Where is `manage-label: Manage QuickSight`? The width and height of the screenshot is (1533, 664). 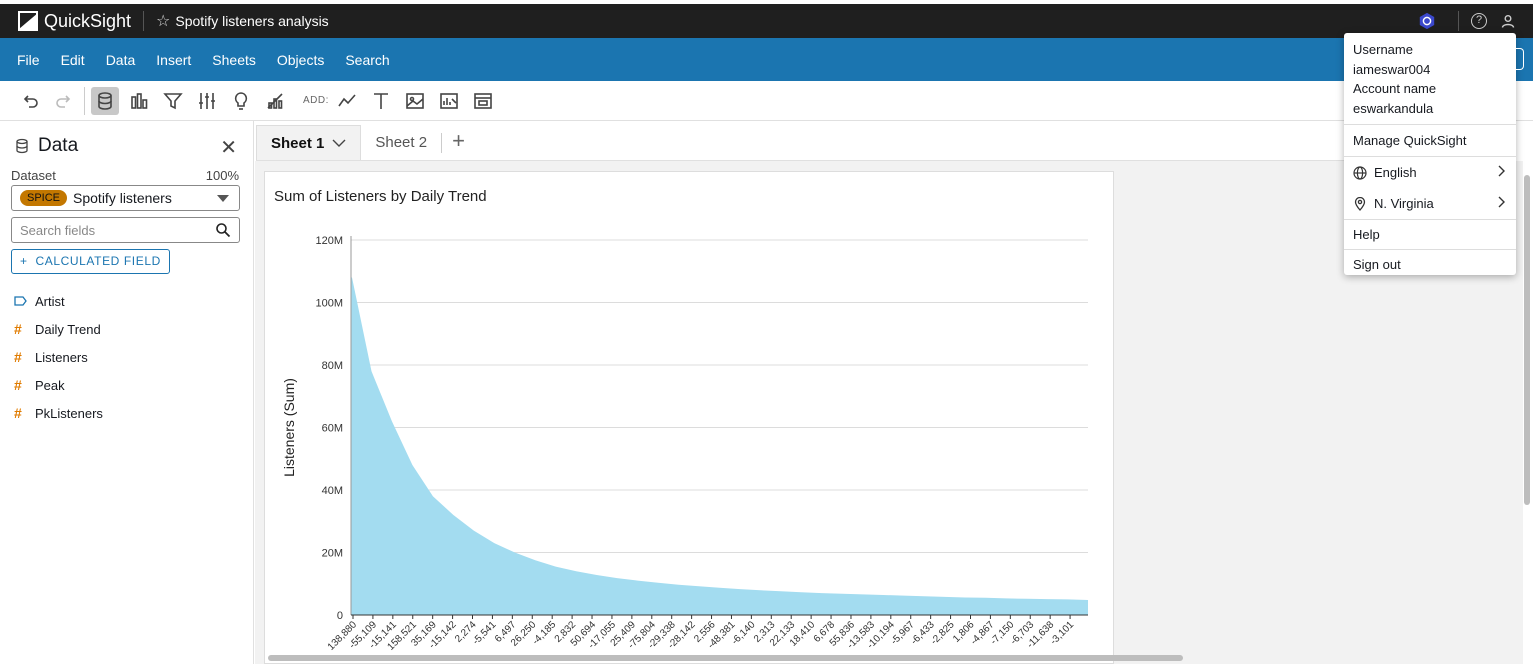 manage-label: Manage QuickSight is located at coordinates (1410, 140).